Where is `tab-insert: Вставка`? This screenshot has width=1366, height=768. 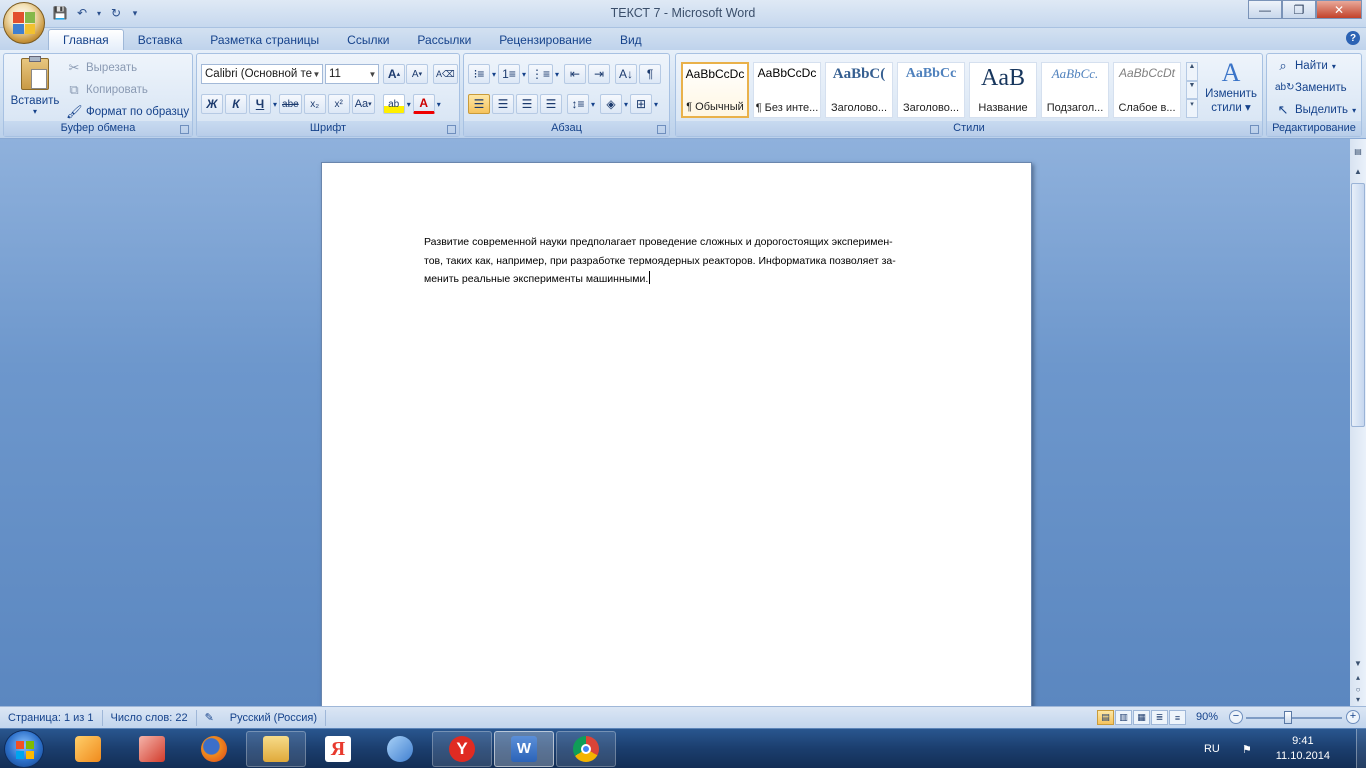
tab-insert: Вставка is located at coordinates (160, 39).